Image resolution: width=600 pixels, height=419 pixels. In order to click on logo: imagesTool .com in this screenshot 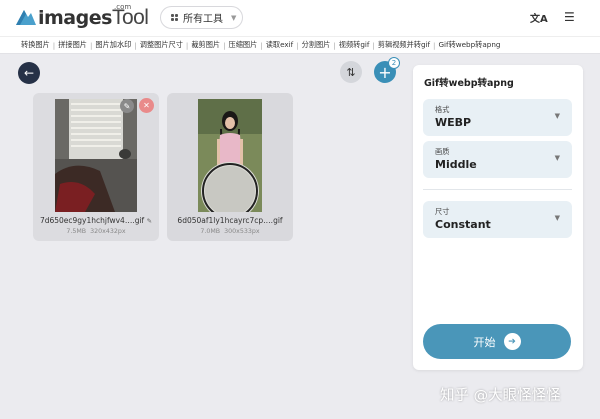, I will do `click(82, 16)`.